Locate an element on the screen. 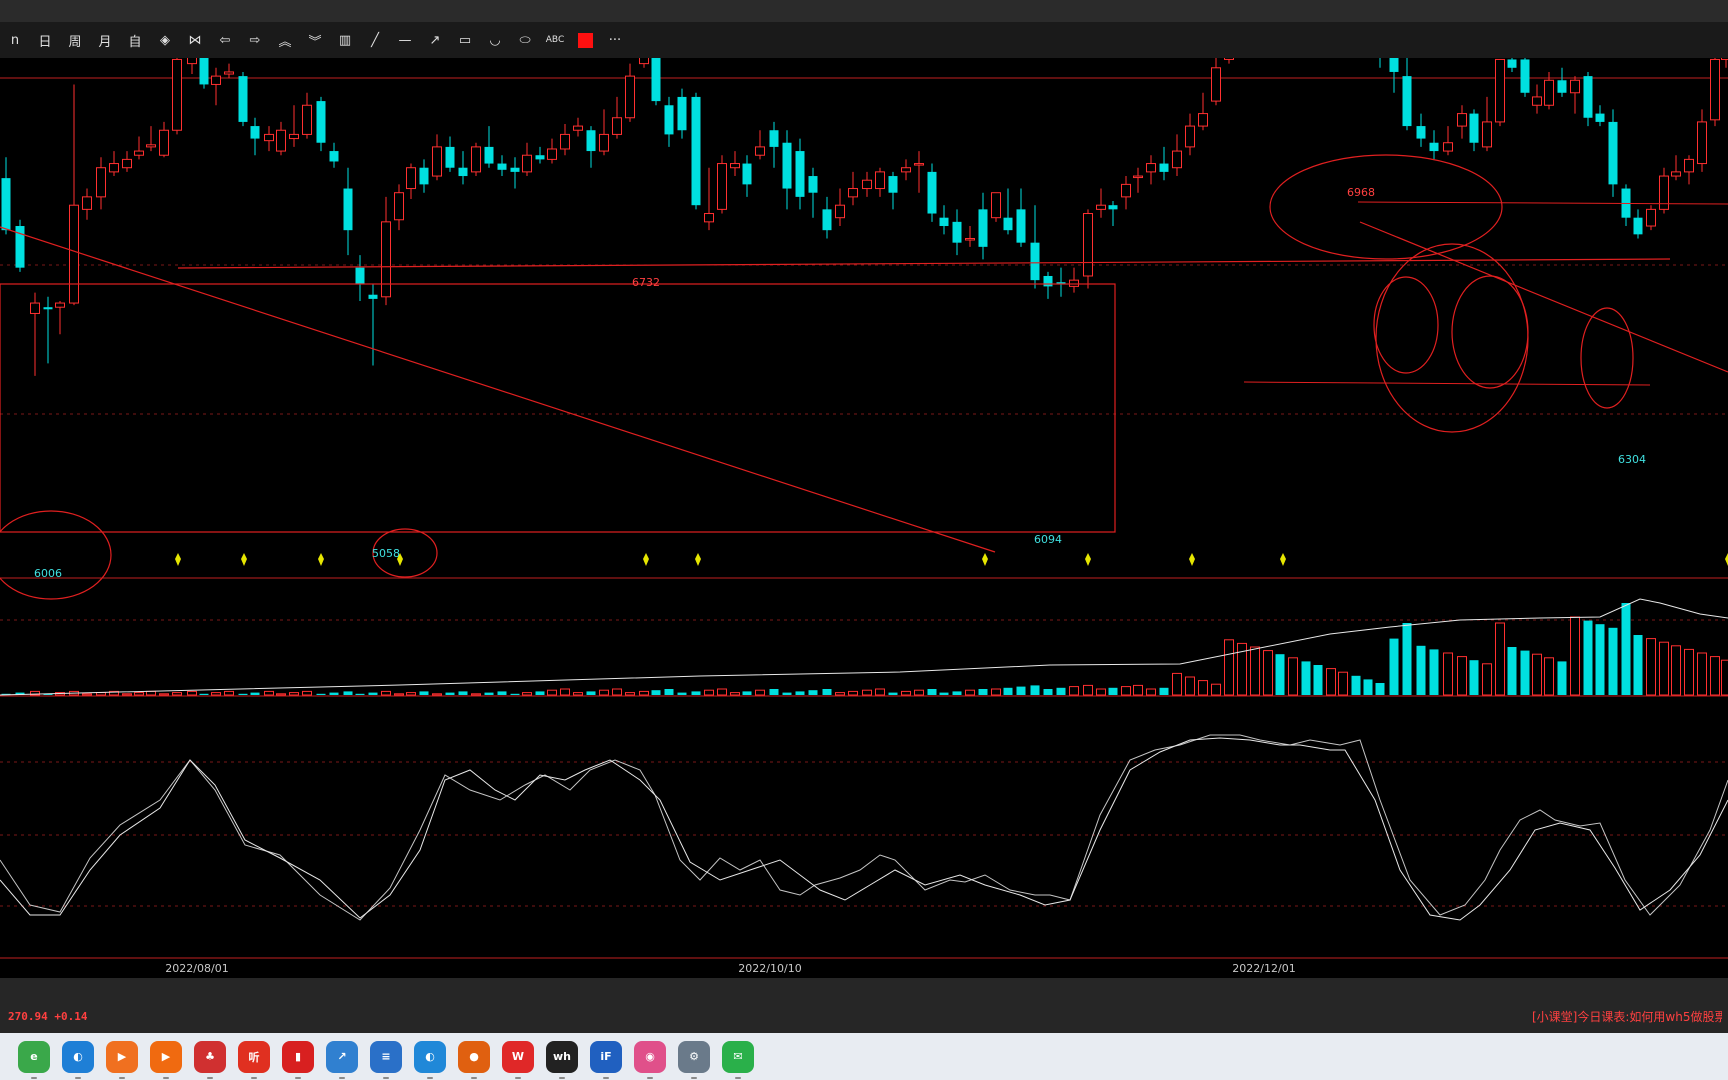 The width and height of the screenshot is (1728, 1080). app-camera-icon: ◉ is located at coordinates (650, 1059).